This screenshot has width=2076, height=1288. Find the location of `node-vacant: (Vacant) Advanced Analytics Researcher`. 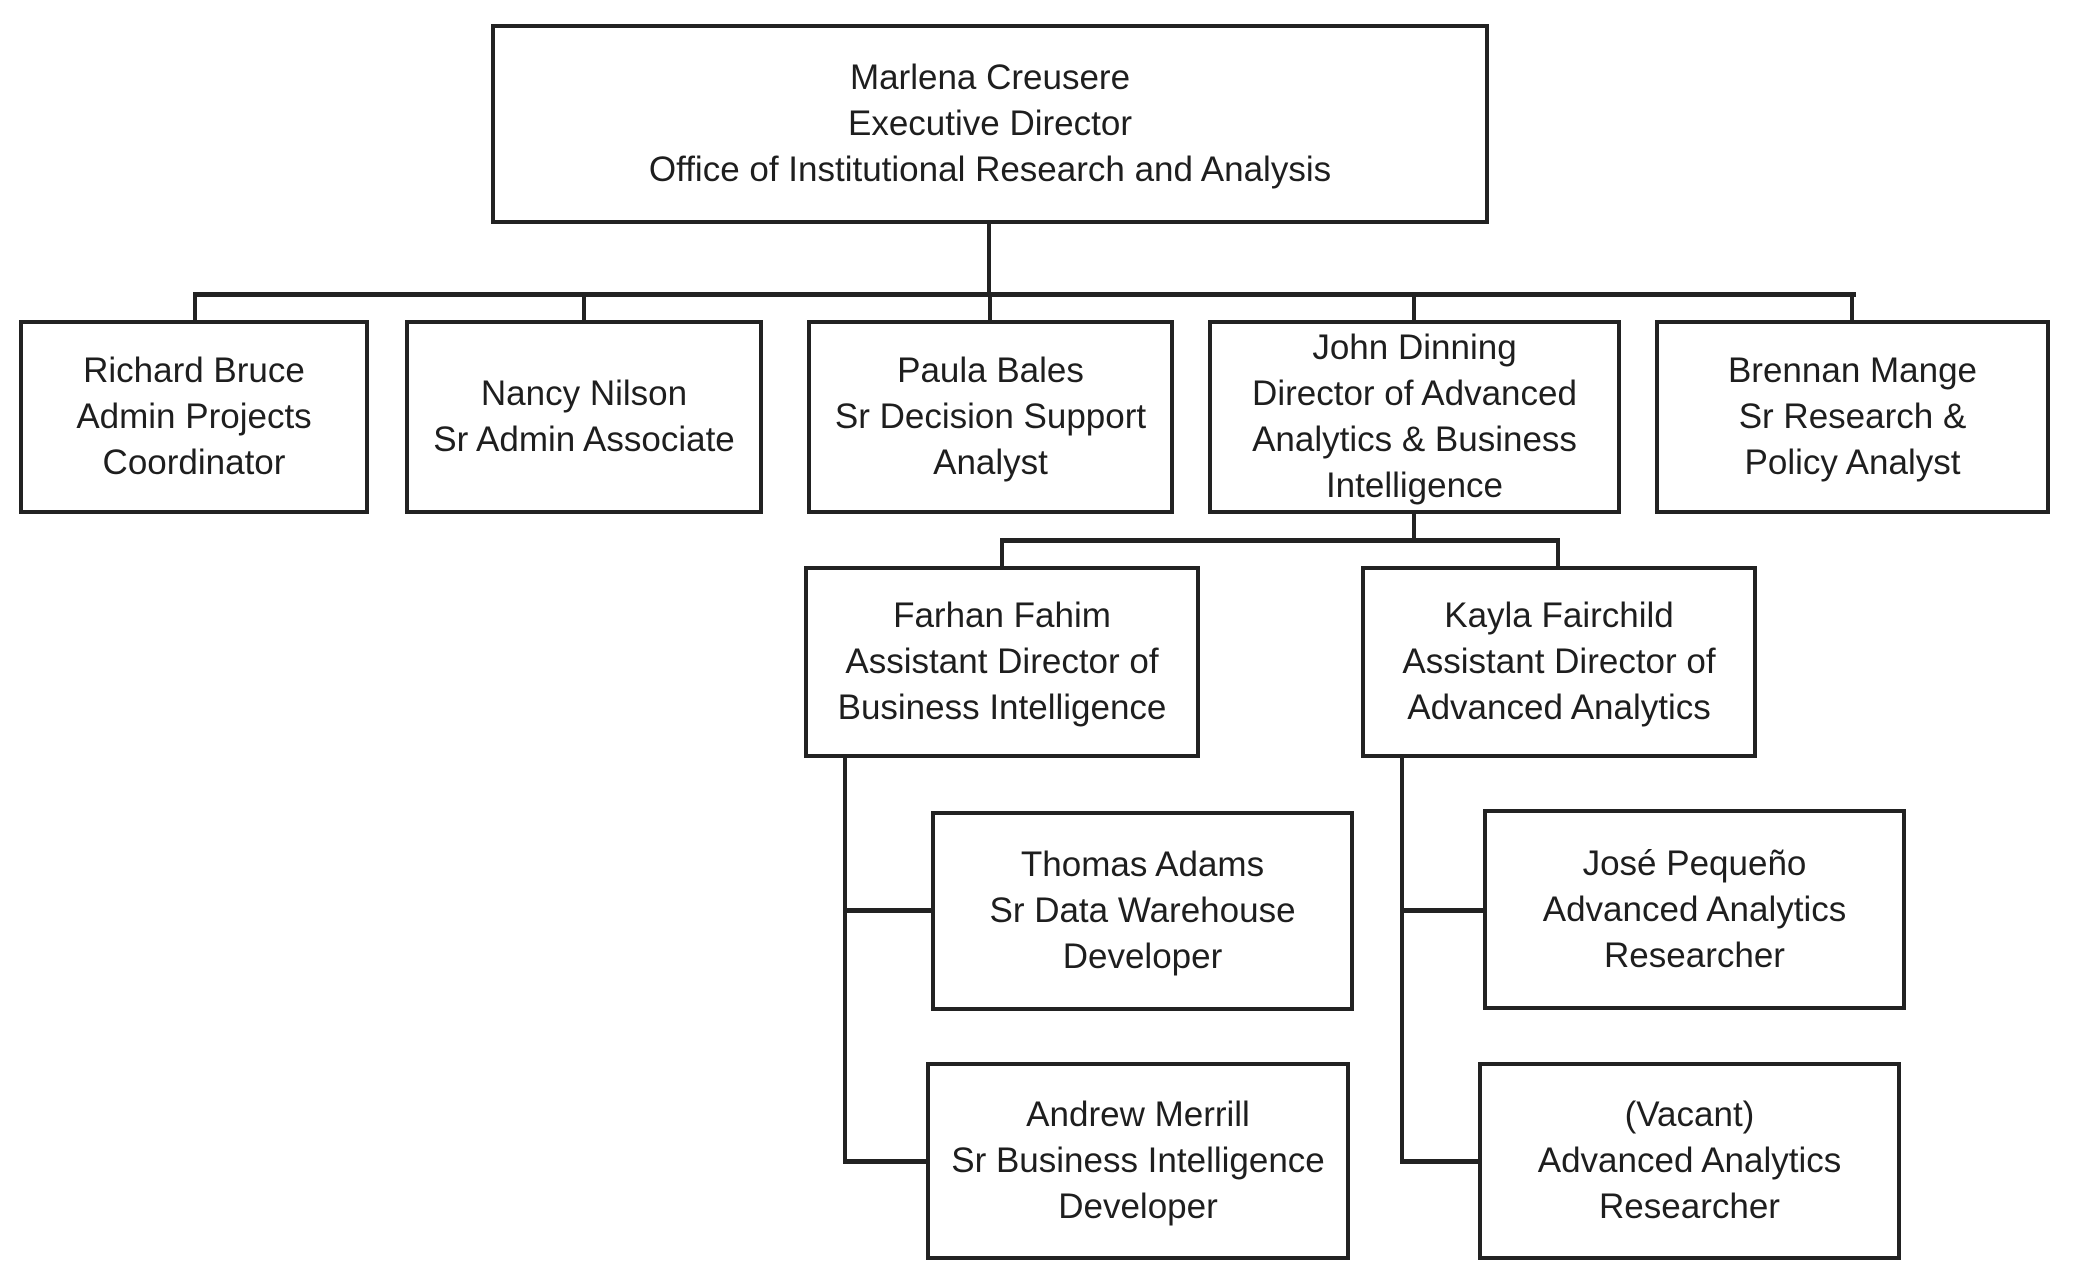

node-vacant: (Vacant) Advanced Analytics Researcher is located at coordinates (1689, 1161).